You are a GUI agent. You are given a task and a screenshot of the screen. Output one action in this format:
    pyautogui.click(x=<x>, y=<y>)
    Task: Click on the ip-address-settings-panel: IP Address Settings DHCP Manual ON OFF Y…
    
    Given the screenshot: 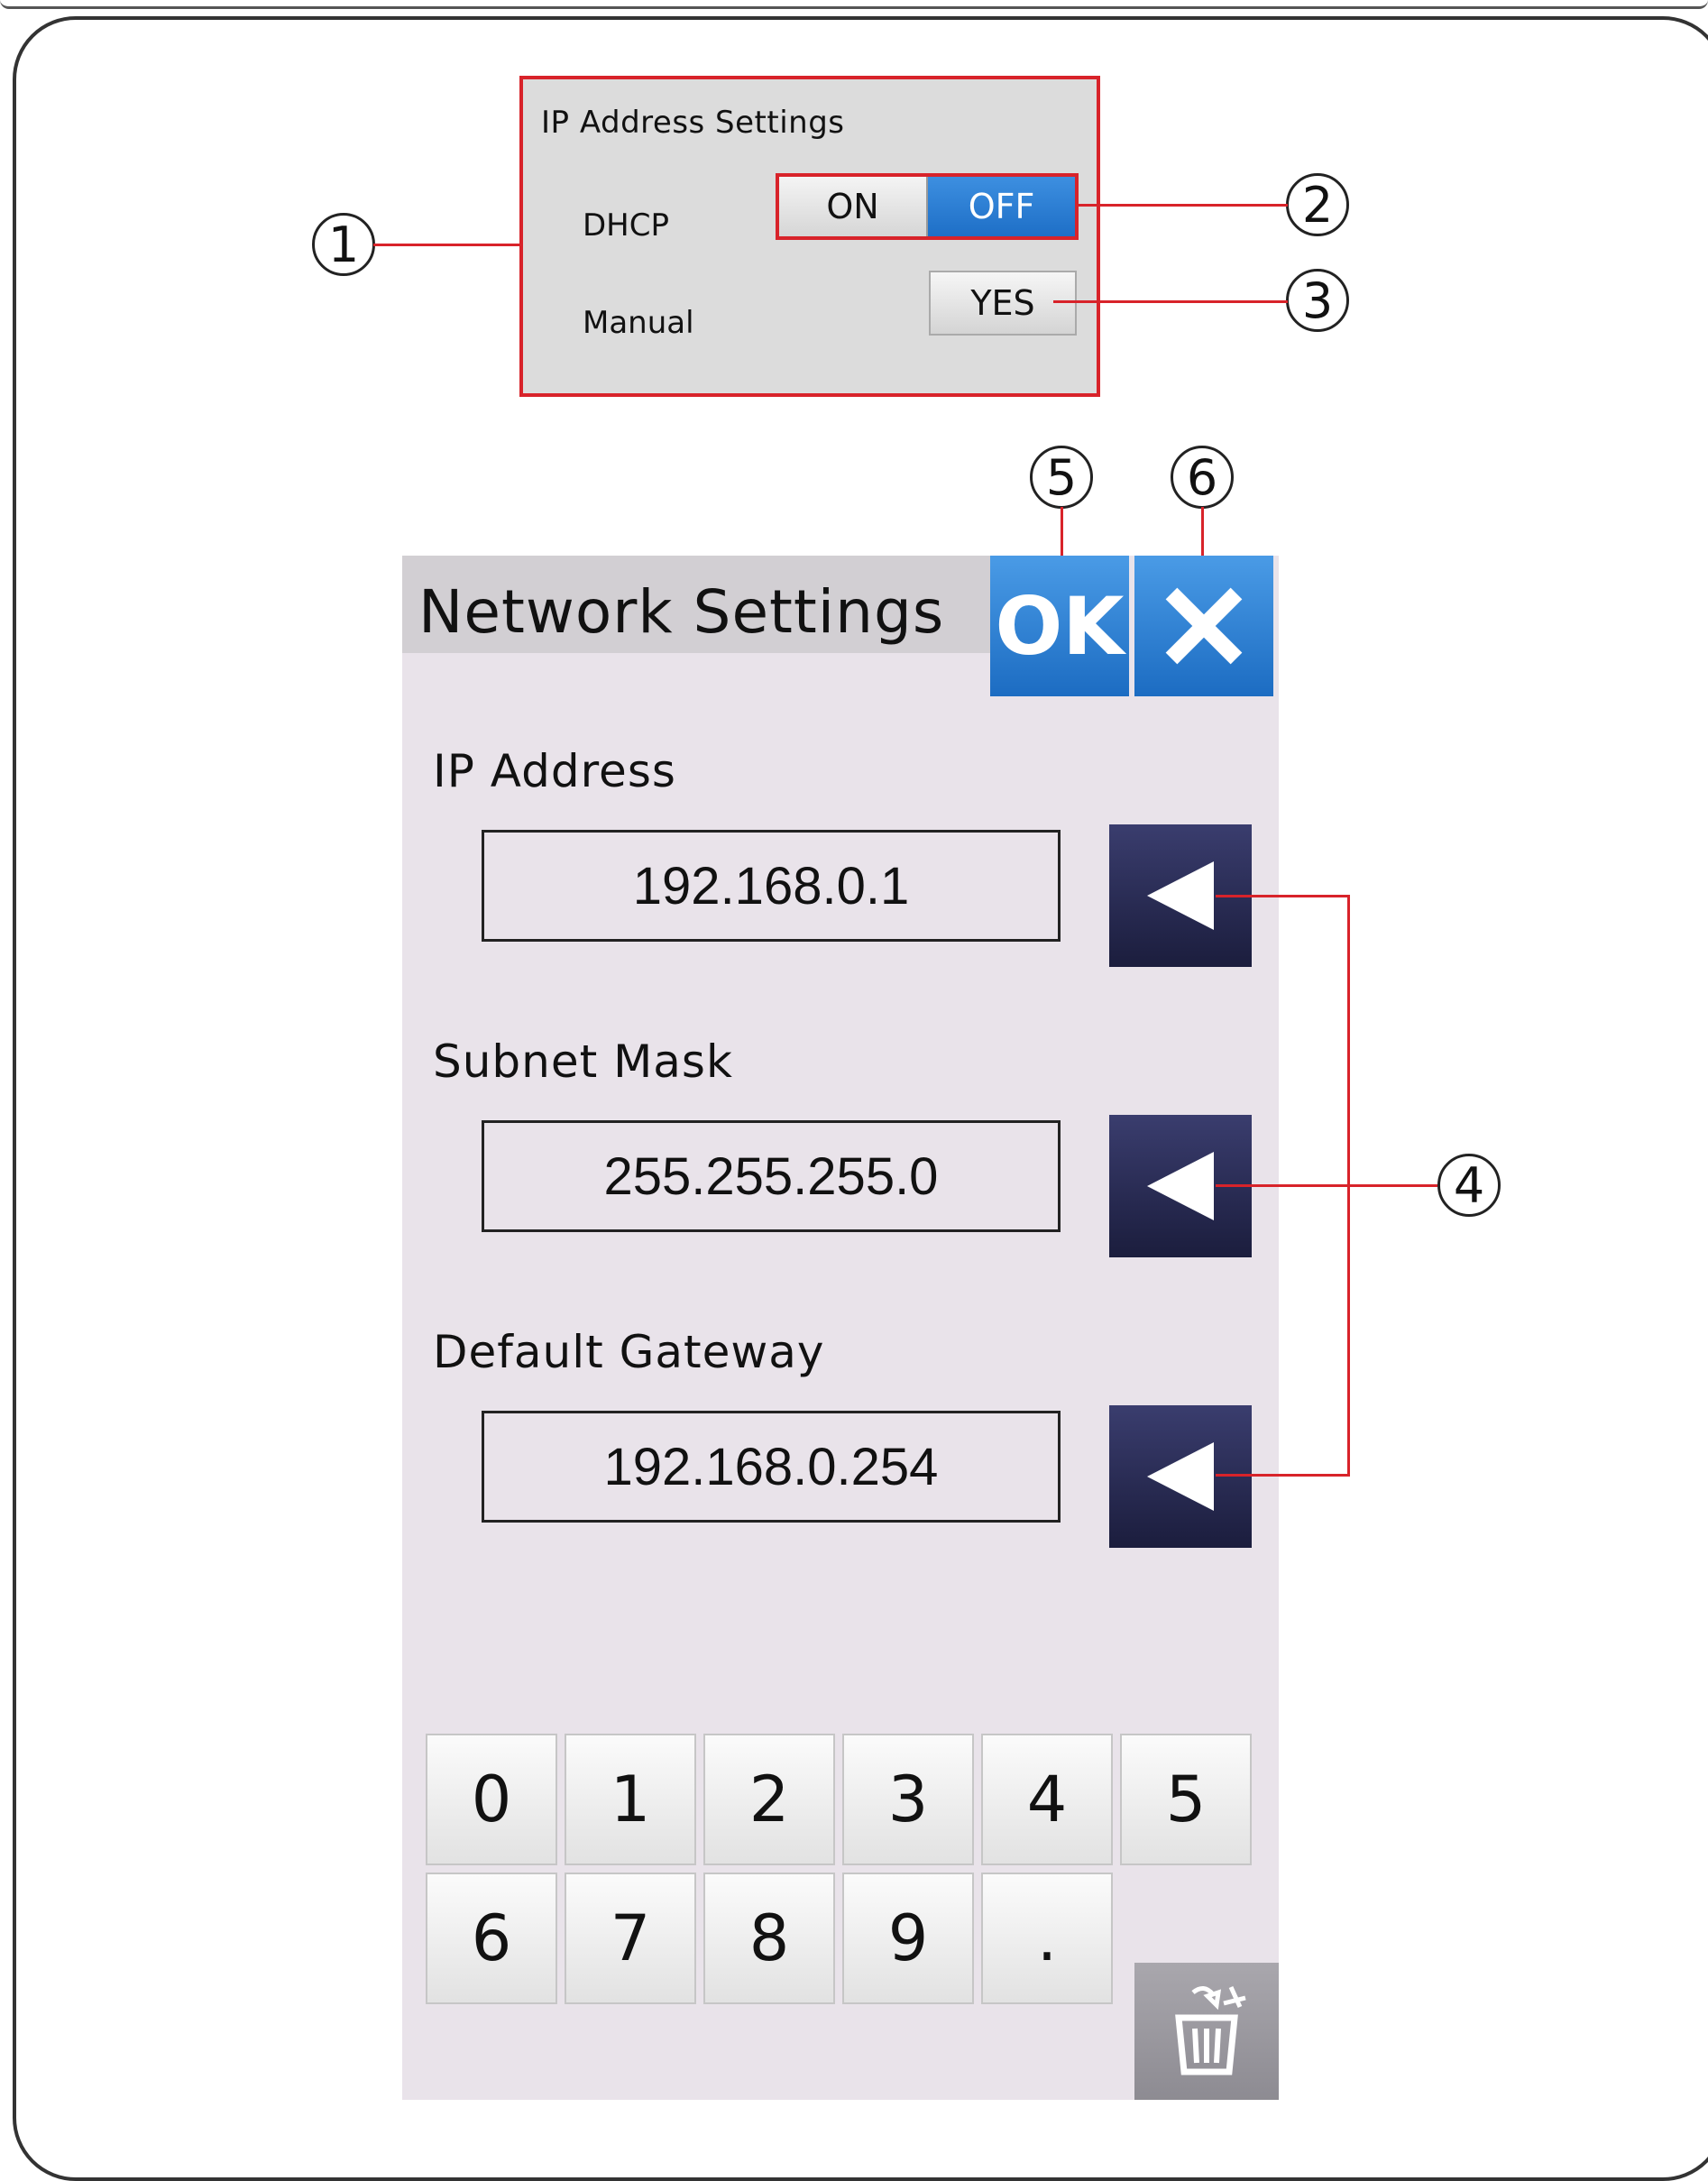 What is the action you would take?
    pyautogui.click(x=809, y=236)
    